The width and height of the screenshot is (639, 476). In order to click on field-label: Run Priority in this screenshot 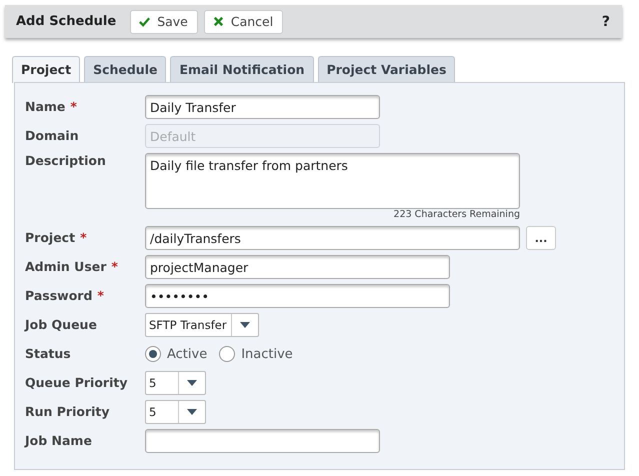, I will do `click(68, 412)`.